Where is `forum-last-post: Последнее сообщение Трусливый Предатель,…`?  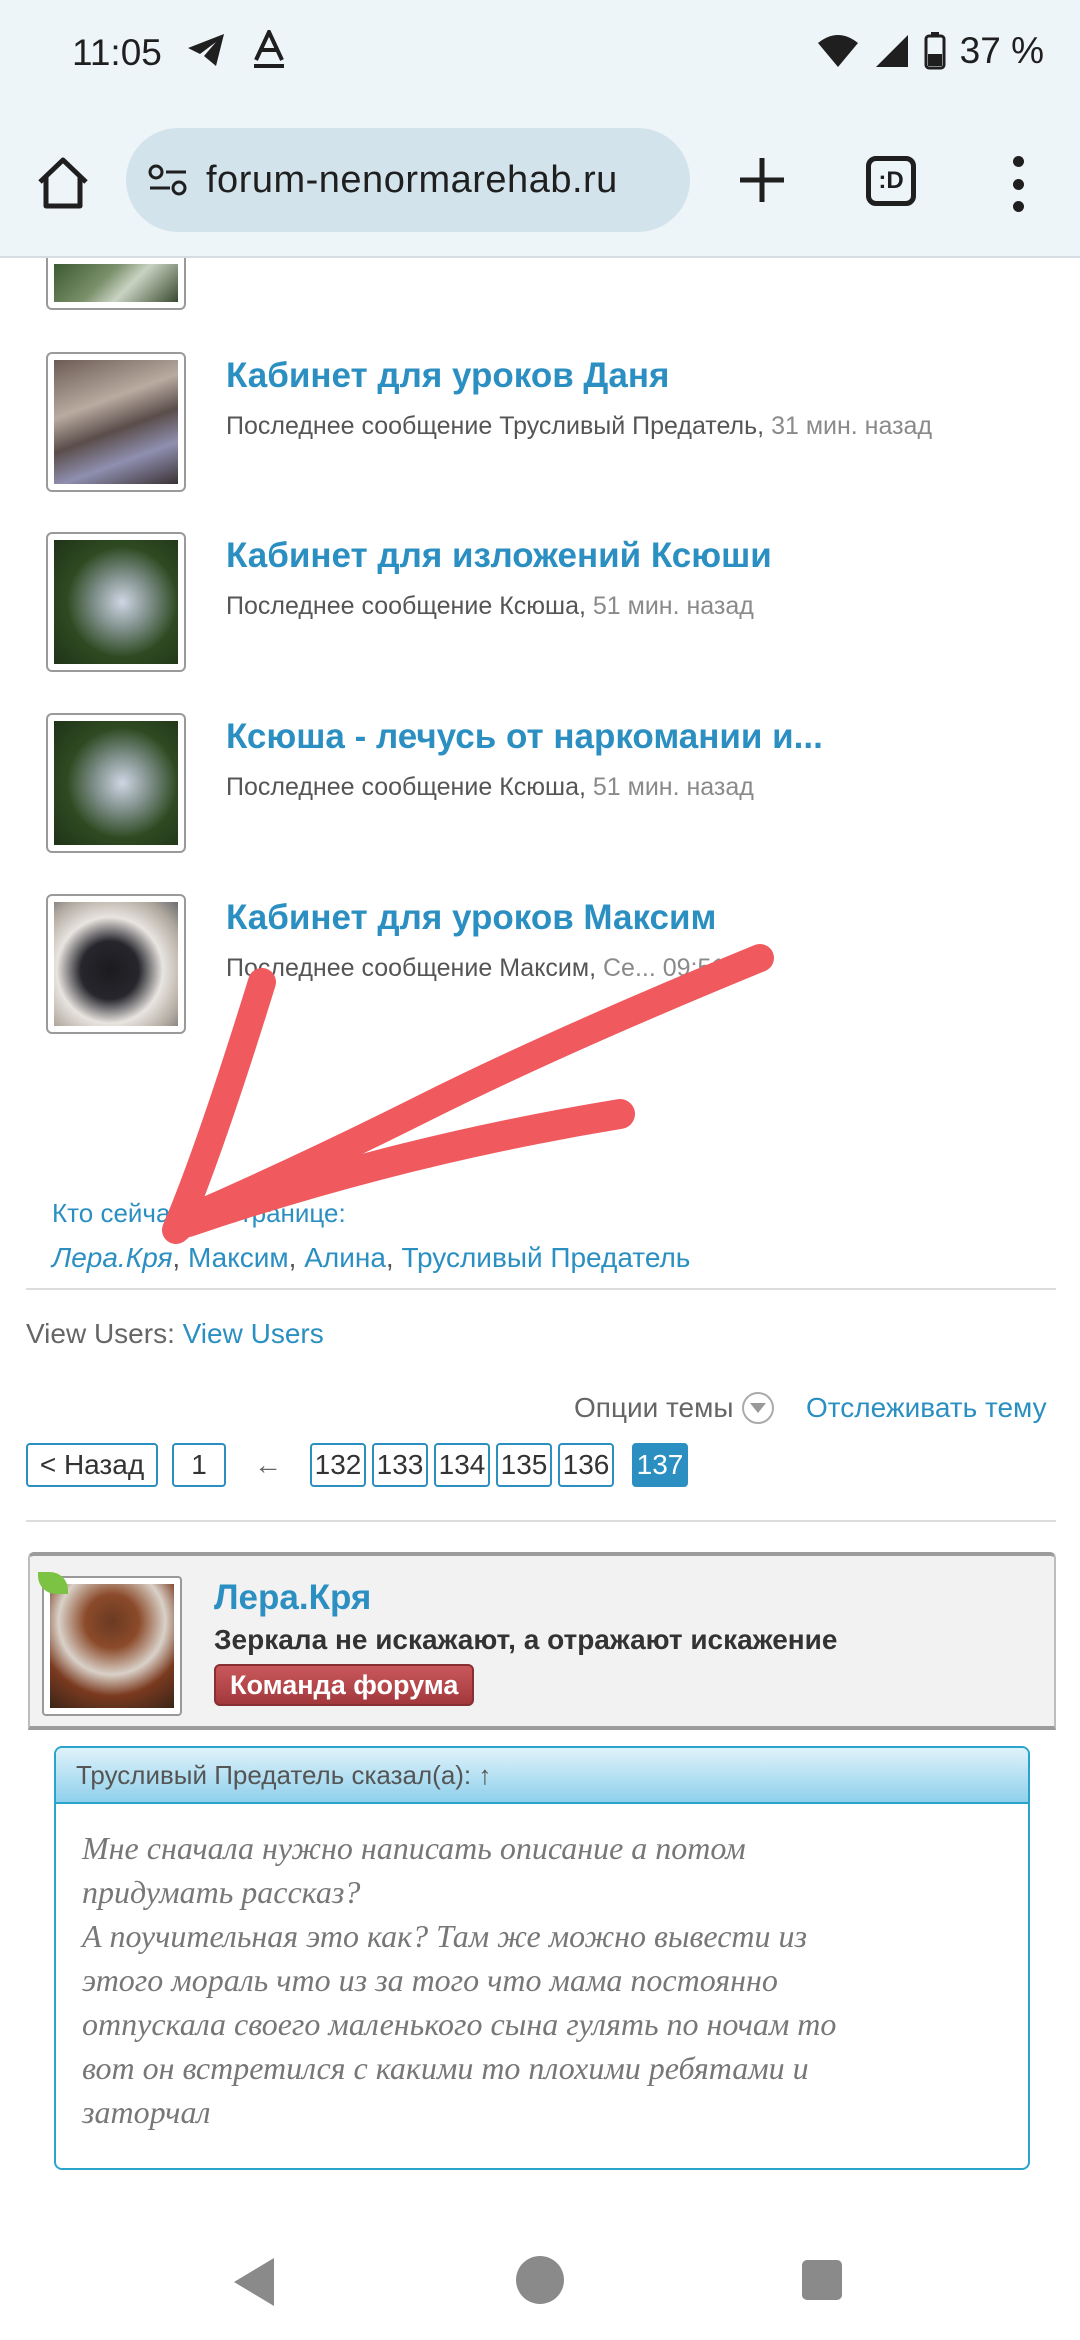 forum-last-post: Последнее сообщение Трусливый Предатель,… is located at coordinates (579, 426).